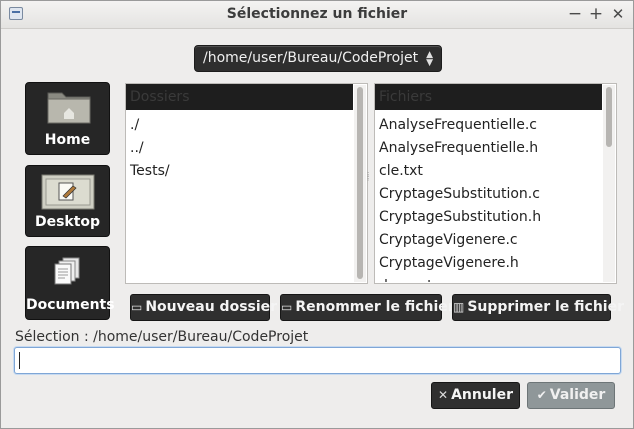  I want to click on file-item: CryptageVigenere.h, so click(488, 263).